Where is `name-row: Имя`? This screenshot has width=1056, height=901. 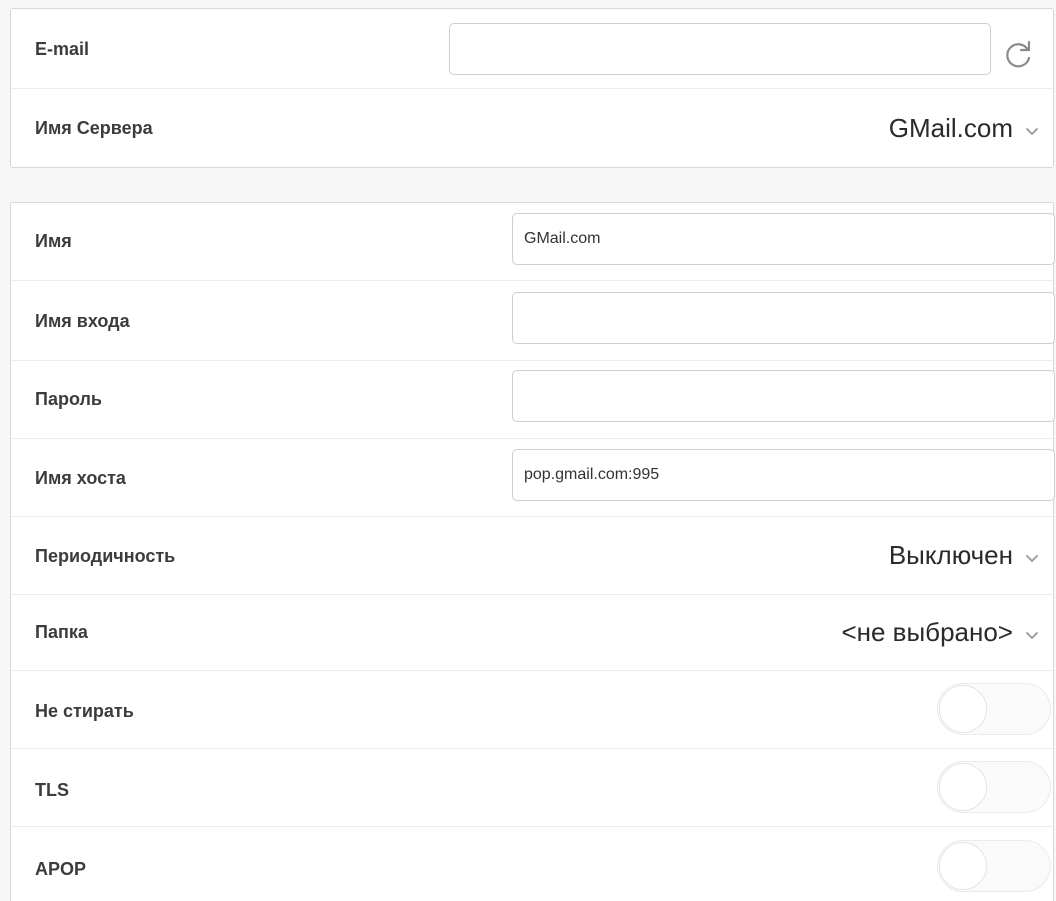
name-row: Имя is located at coordinates (533, 242).